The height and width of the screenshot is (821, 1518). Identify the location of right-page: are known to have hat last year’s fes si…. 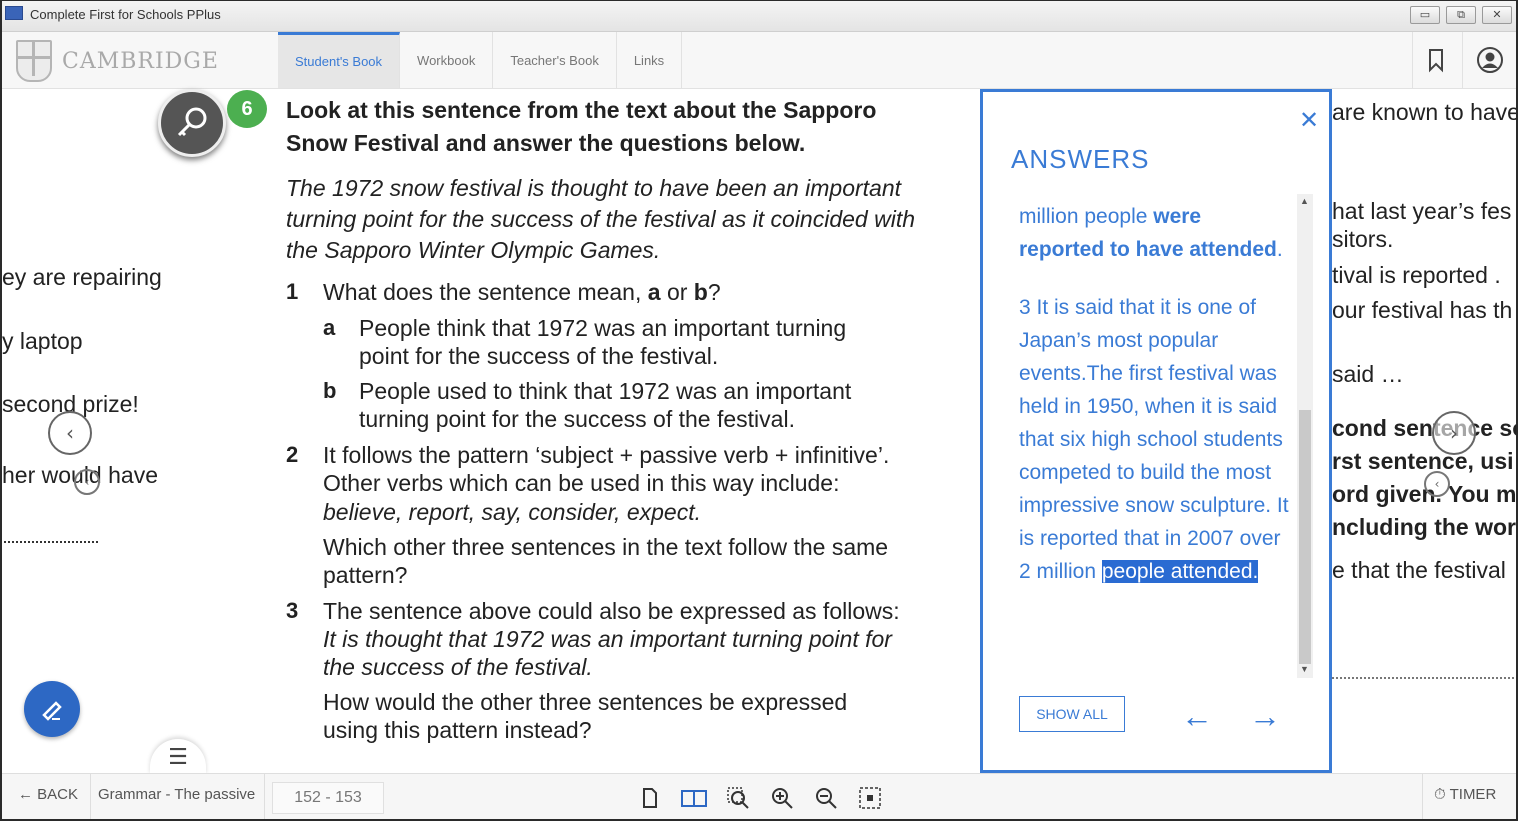
(1425, 431).